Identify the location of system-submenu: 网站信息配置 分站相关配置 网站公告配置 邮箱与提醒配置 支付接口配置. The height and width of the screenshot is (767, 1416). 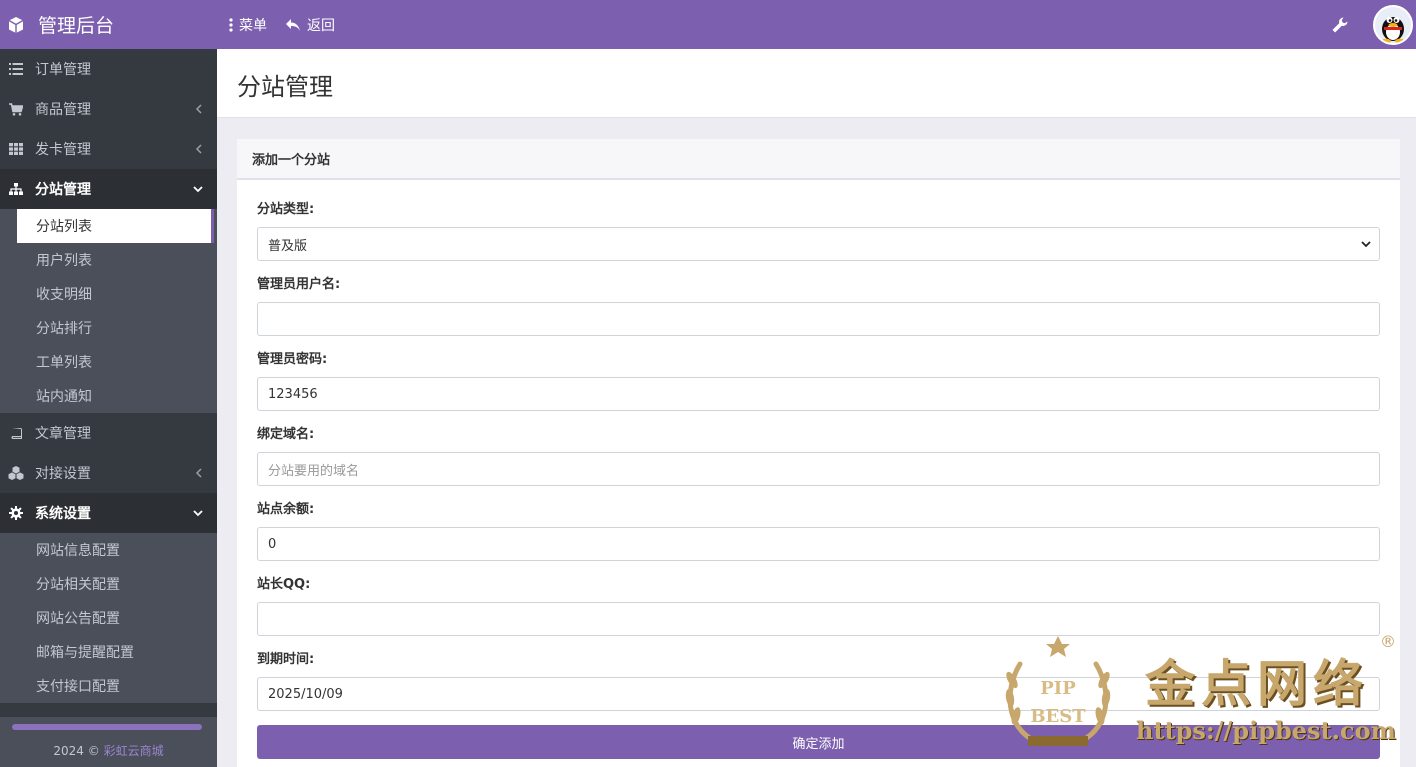
(108, 618).